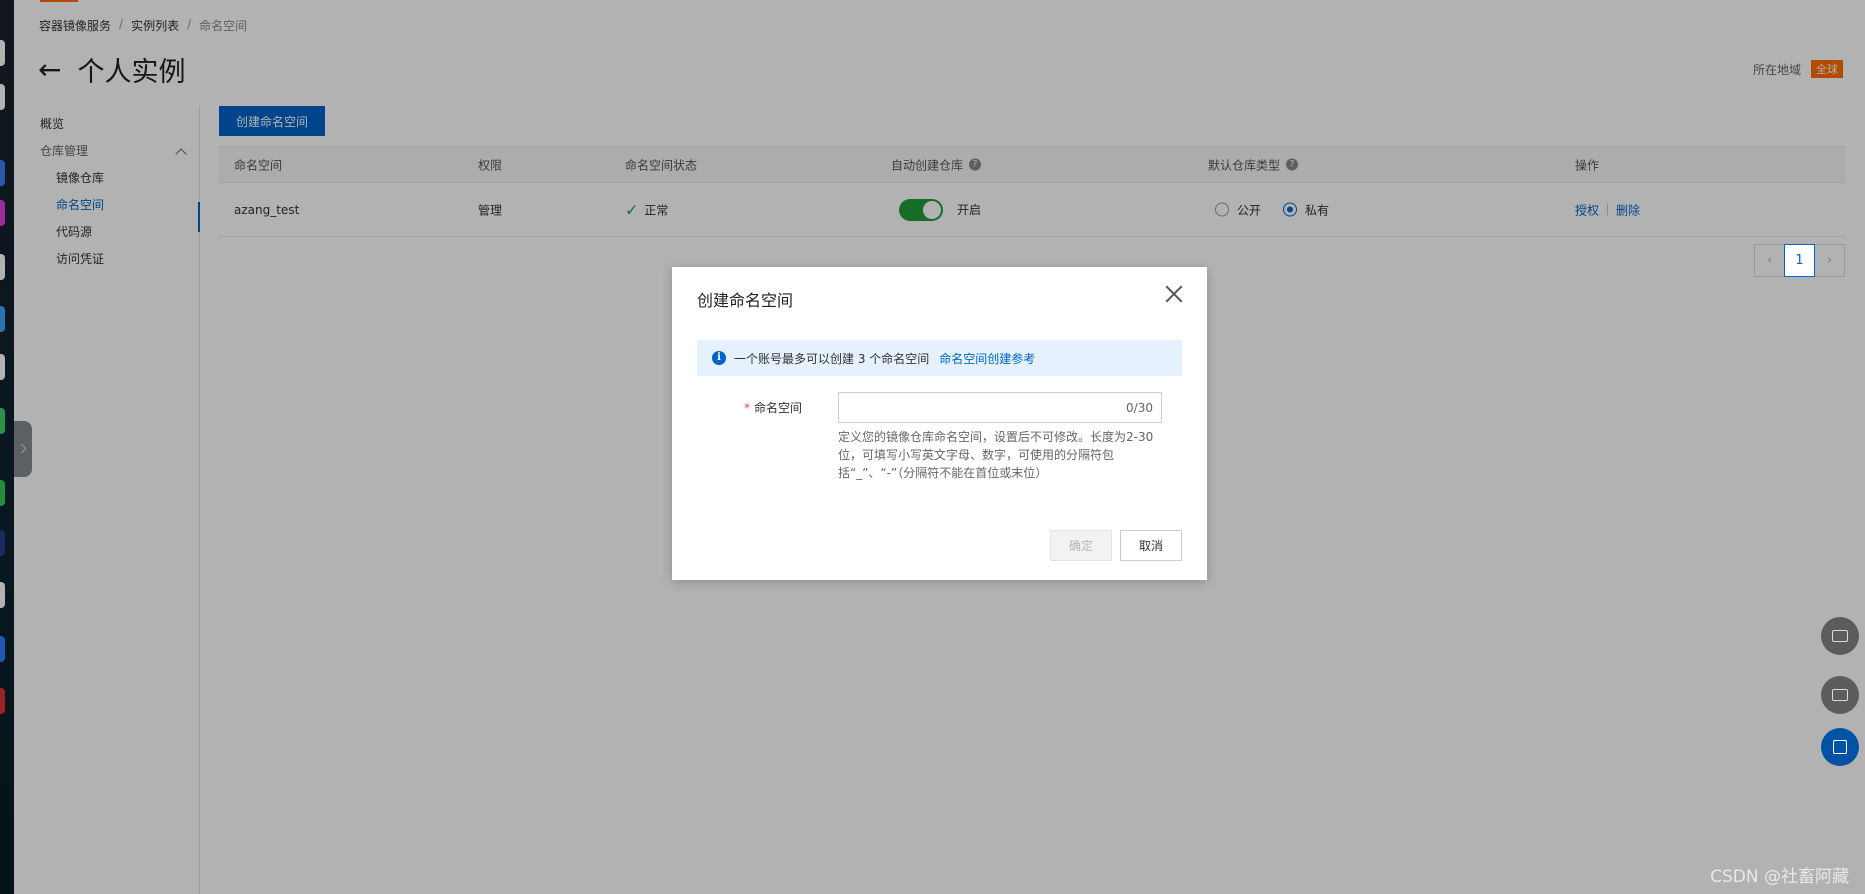 The image size is (1865, 894). I want to click on chat-icon, so click(1840, 695).